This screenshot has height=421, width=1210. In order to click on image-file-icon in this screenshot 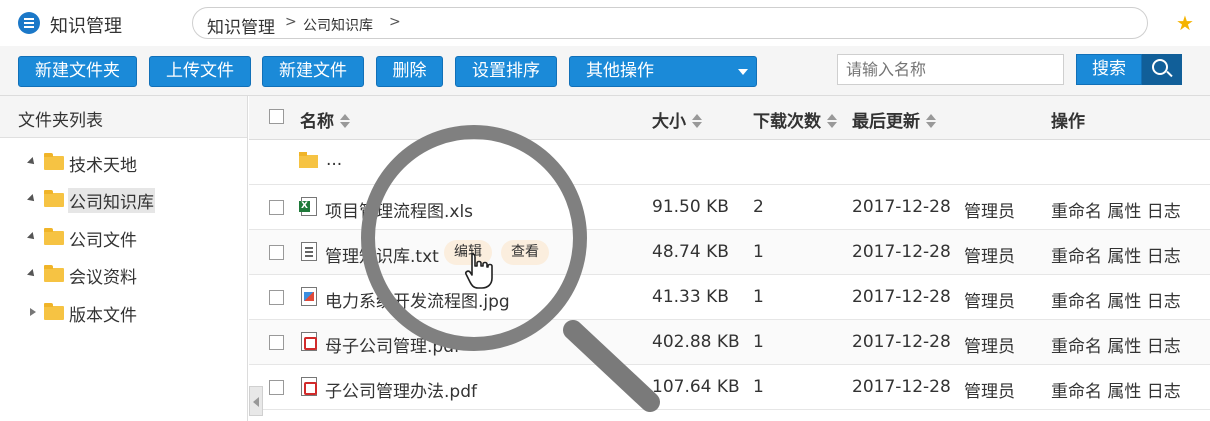, I will do `click(309, 296)`.